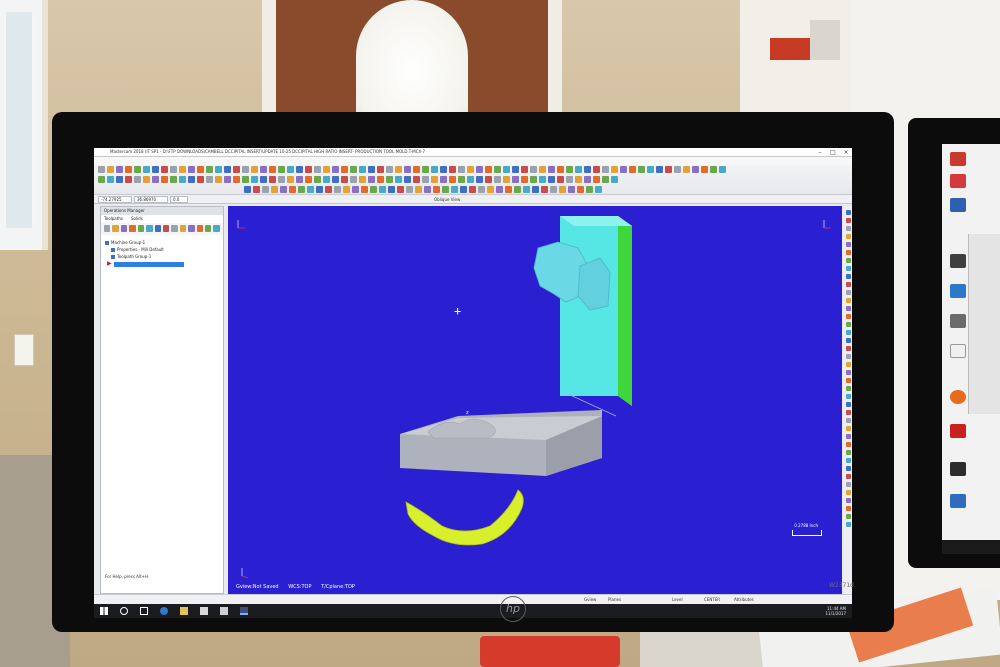 The height and width of the screenshot is (667, 1000). What do you see at coordinates (820, 152) in the screenshot?
I see `minimize-button: –` at bounding box center [820, 152].